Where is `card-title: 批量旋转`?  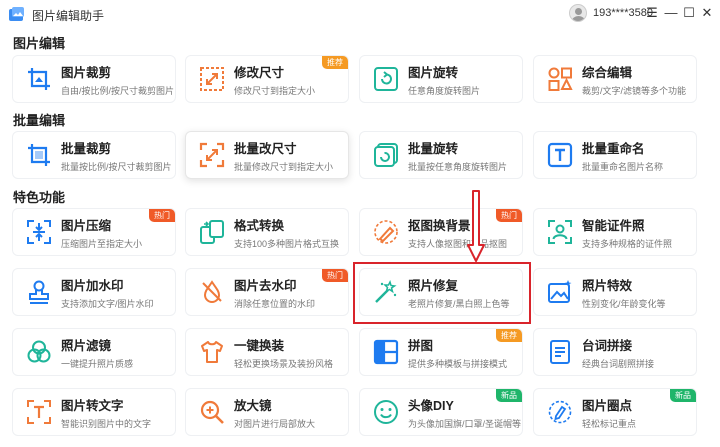
card-title: 批量旋转 is located at coordinates (433, 149).